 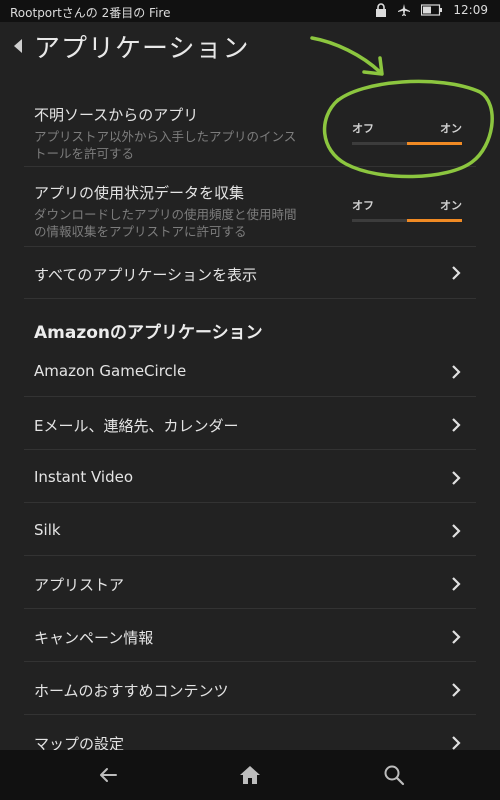 I want to click on lock-icon, so click(x=381, y=10).